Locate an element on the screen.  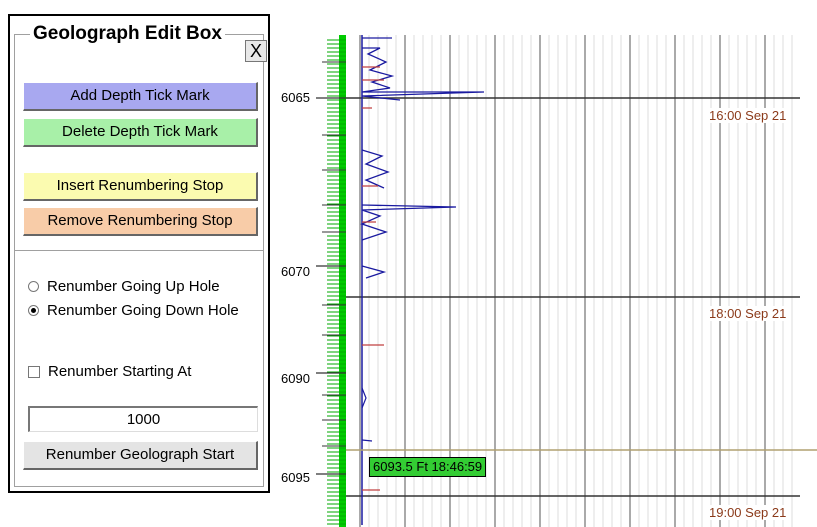
radio-down-hole is located at coordinates (33, 310).